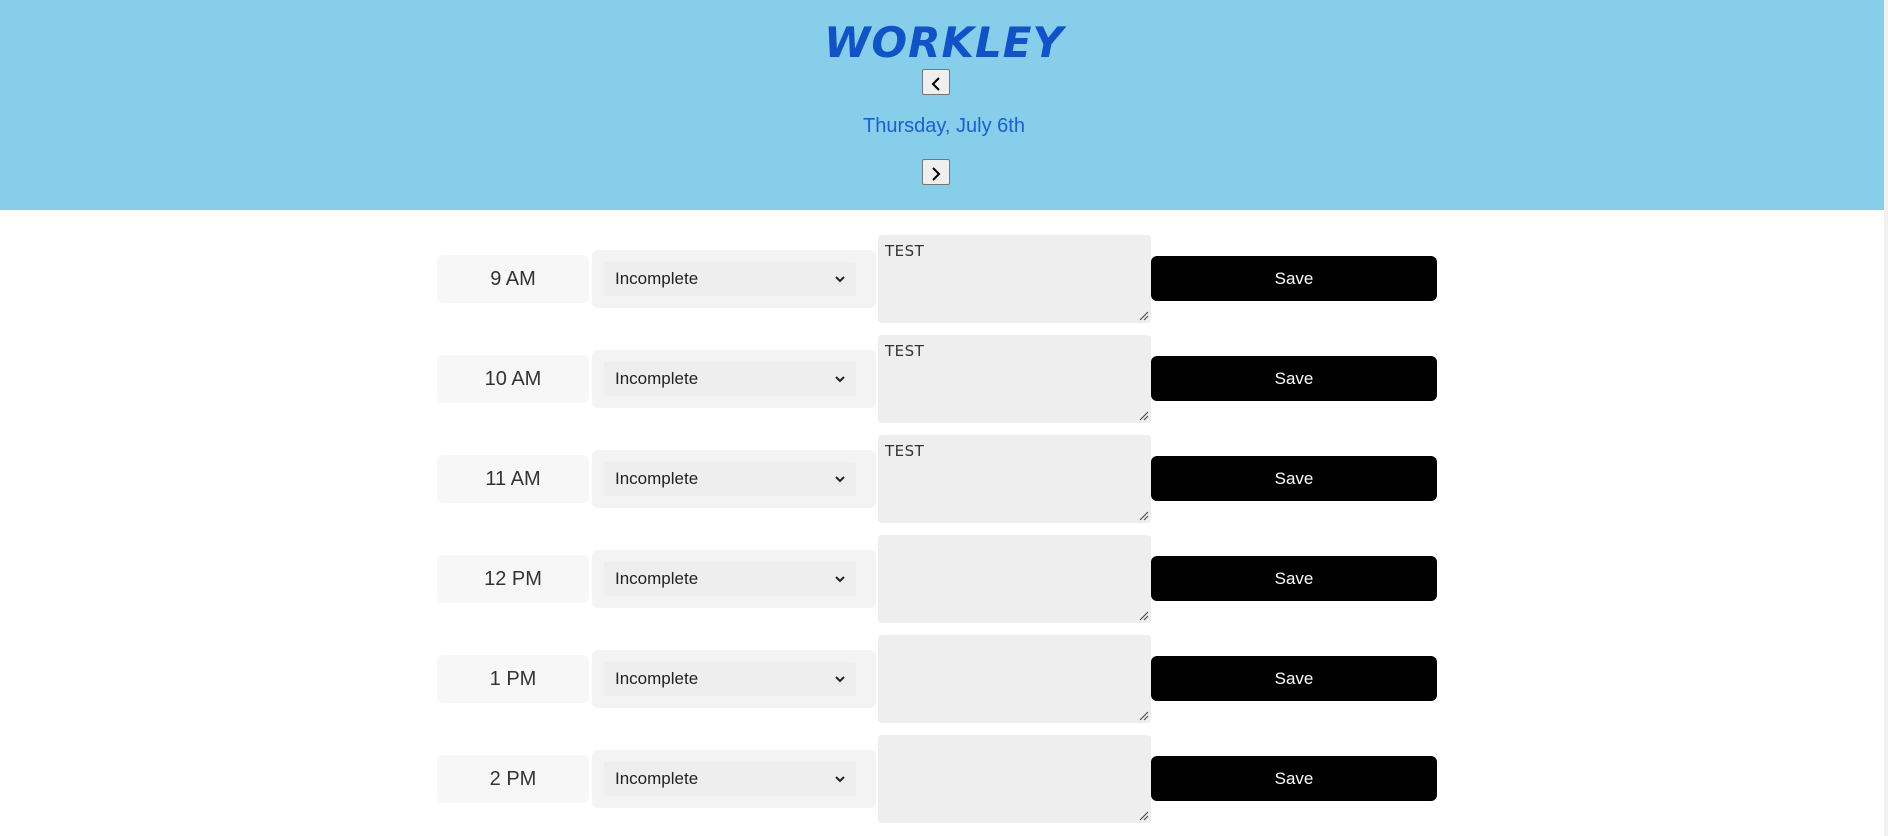 This screenshot has height=836, width=1888. I want to click on hour-row: 12 PM Incomplete Save, so click(944, 580).